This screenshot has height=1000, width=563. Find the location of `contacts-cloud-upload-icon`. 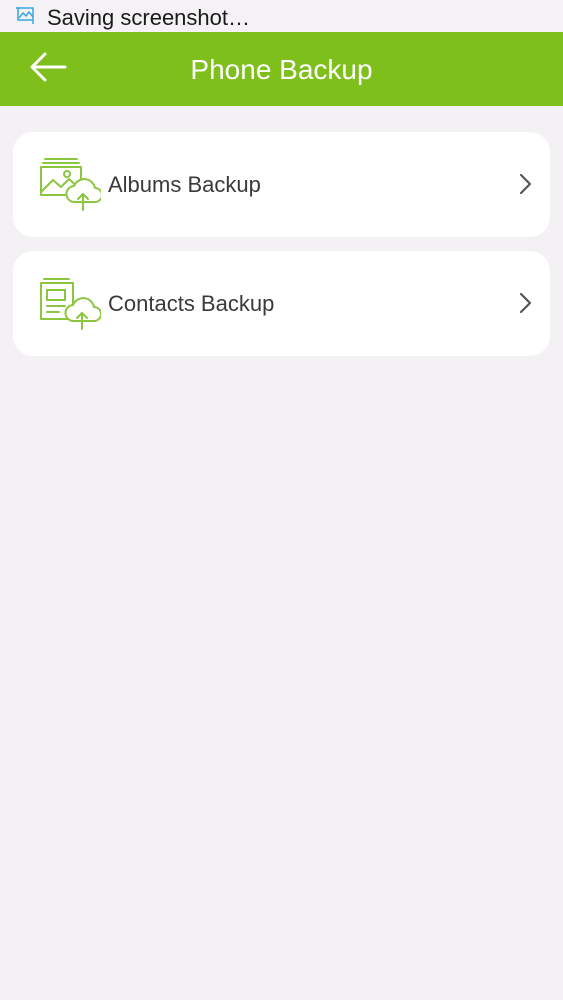

contacts-cloud-upload-icon is located at coordinates (70, 303).